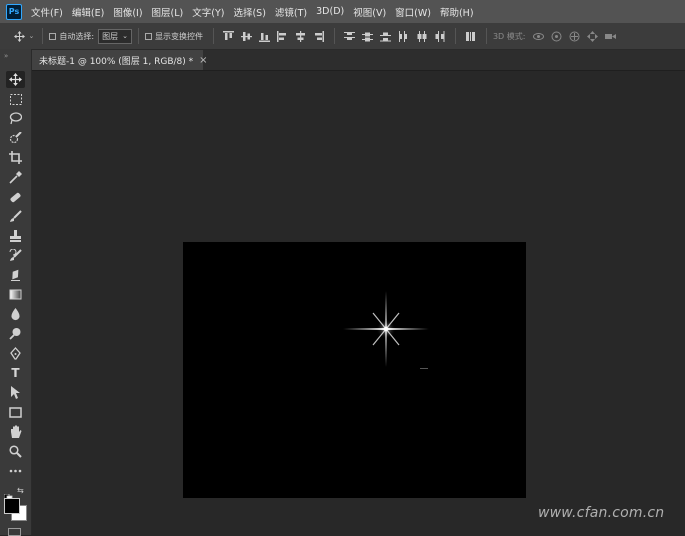 This screenshot has height=536, width=685. Describe the element at coordinates (148, 36) in the screenshot. I see `show-transform-checkbox` at that location.